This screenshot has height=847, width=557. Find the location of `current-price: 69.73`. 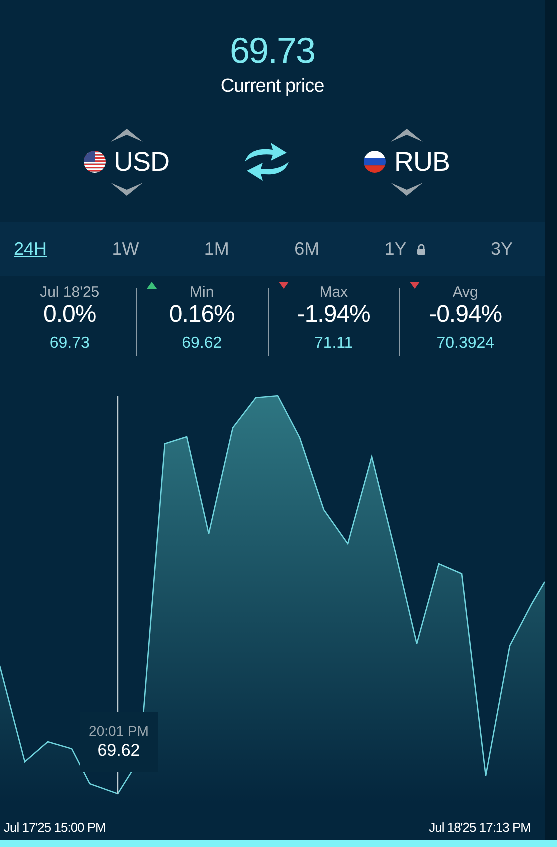

current-price: 69.73 is located at coordinates (273, 51).